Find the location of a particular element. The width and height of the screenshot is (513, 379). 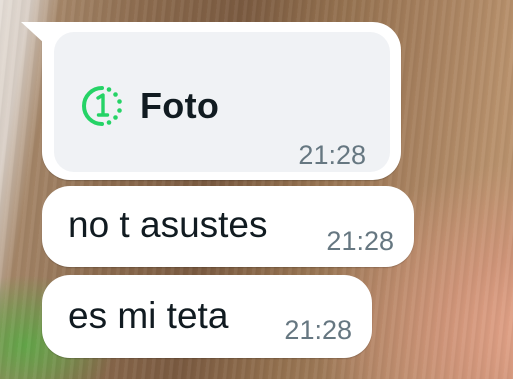

view-once-icon is located at coordinates (102, 106).